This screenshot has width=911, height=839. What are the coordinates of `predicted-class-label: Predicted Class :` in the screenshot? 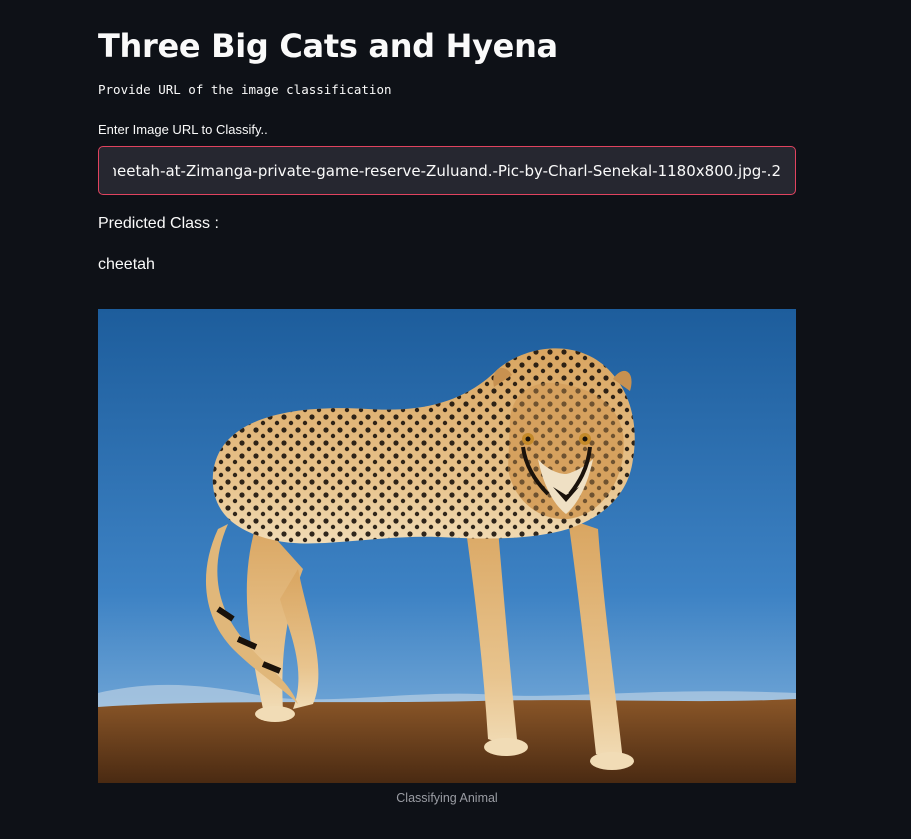 It's located at (158, 223).